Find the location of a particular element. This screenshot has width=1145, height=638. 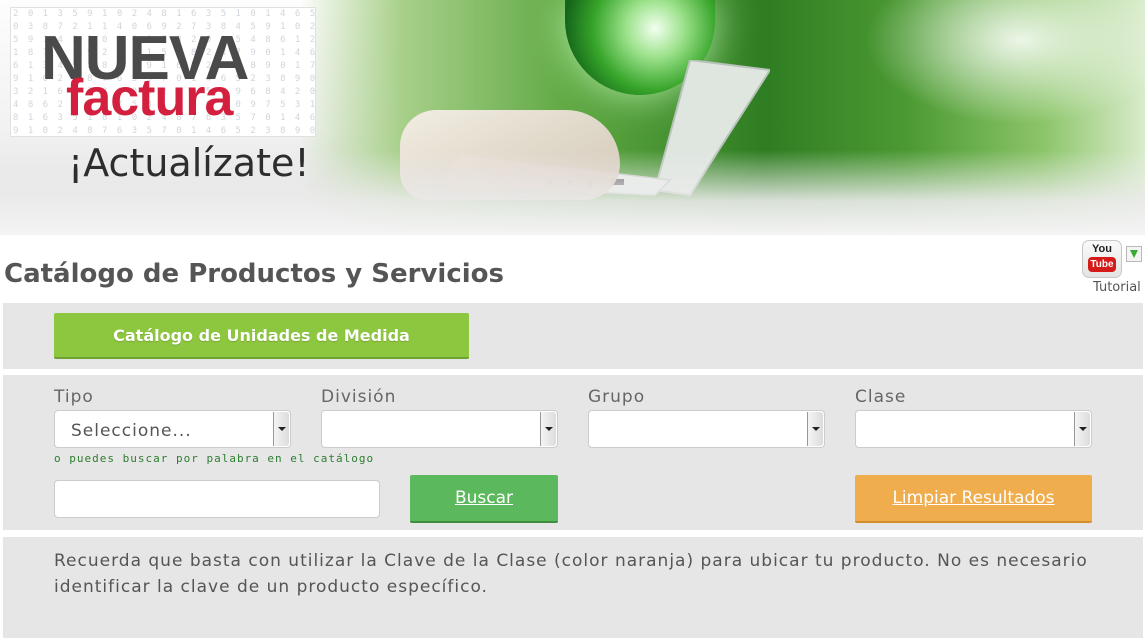

youtube-icon: You Tube is located at coordinates (1102, 259).